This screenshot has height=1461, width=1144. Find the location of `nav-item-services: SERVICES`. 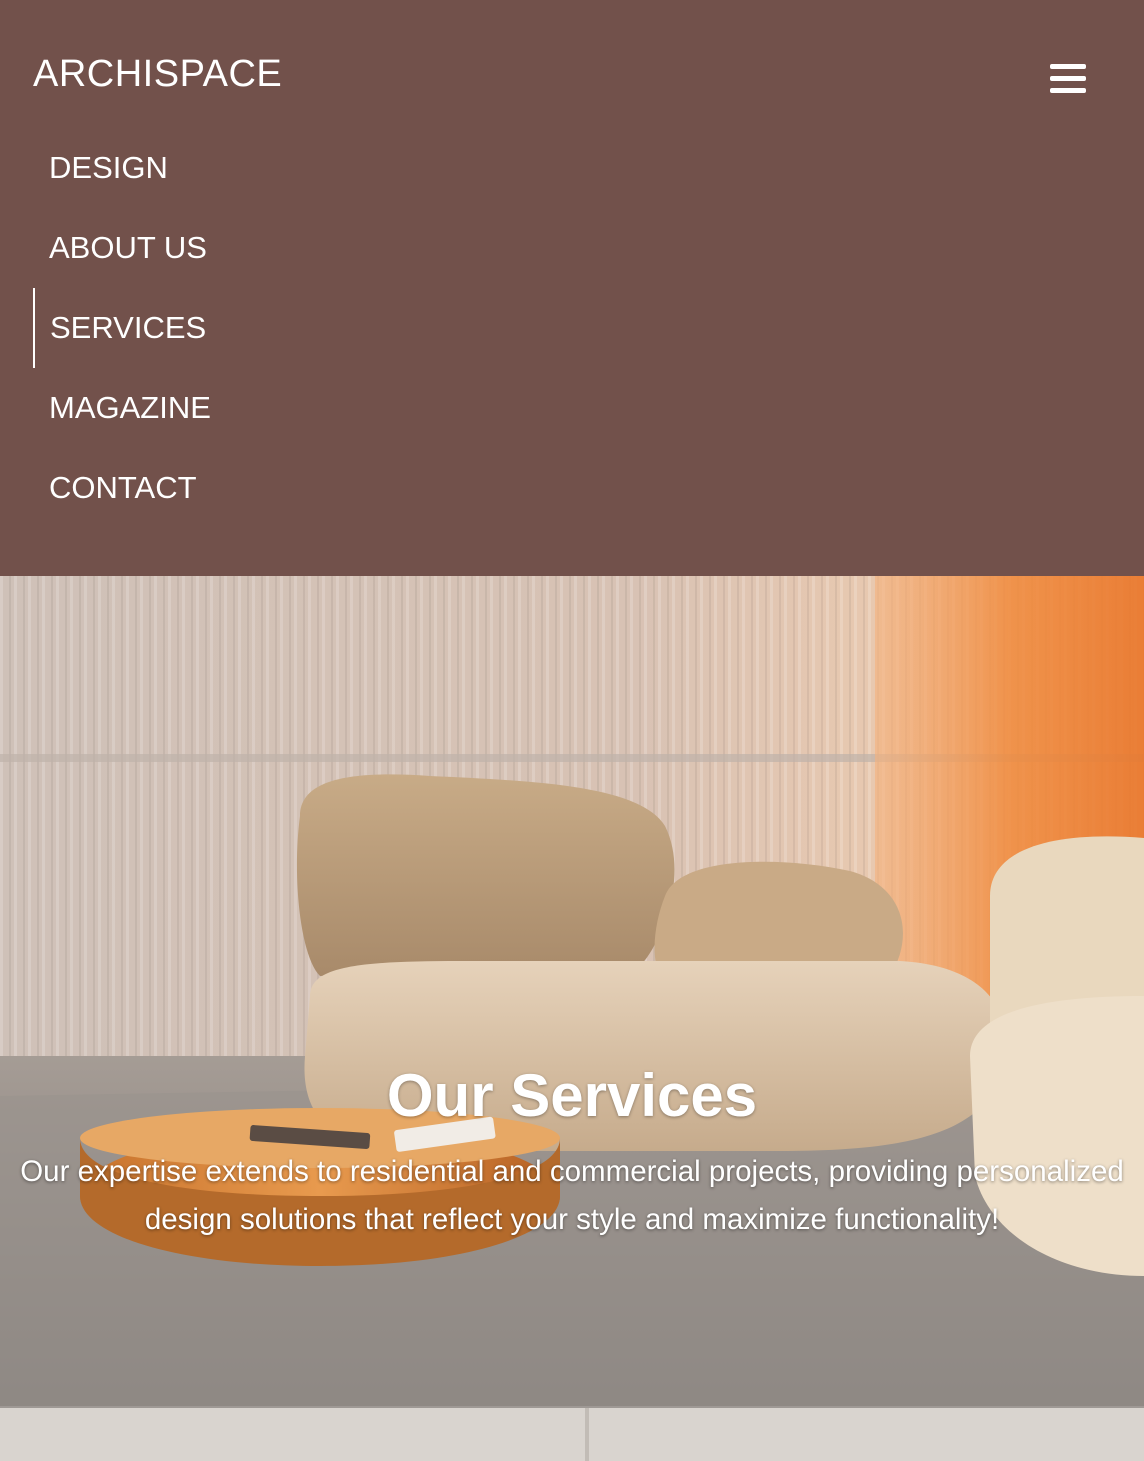

nav-item-services: SERVICES is located at coordinates (233, 328).